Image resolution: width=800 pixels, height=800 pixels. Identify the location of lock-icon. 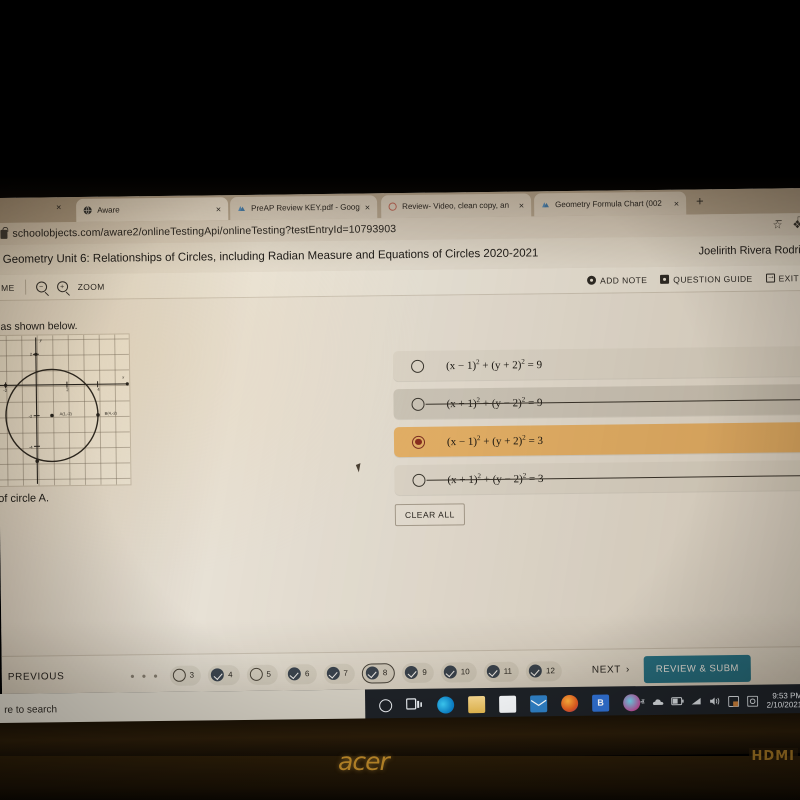
(4, 234).